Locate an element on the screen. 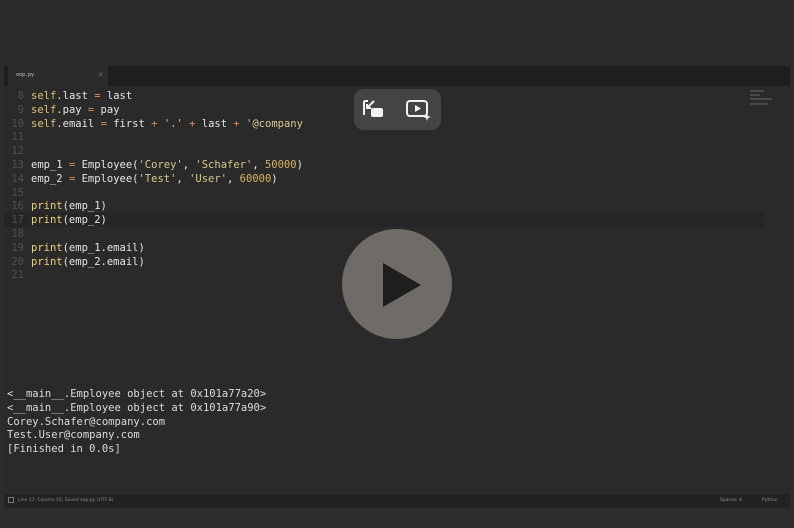 The width and height of the screenshot is (794, 528). code-text: print(emp_2.email) is located at coordinates (88, 262).